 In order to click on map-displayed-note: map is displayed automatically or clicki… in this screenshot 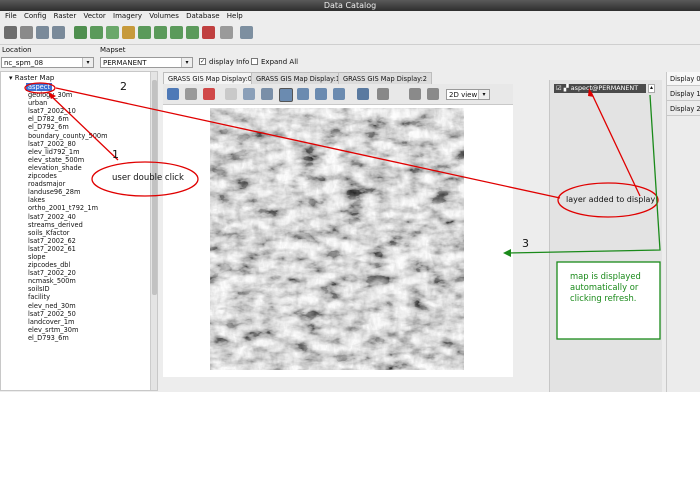, I will do `click(605, 287)`.